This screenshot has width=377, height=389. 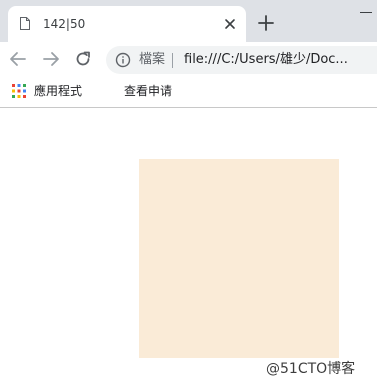 I want to click on address-separator, so click(x=172, y=60).